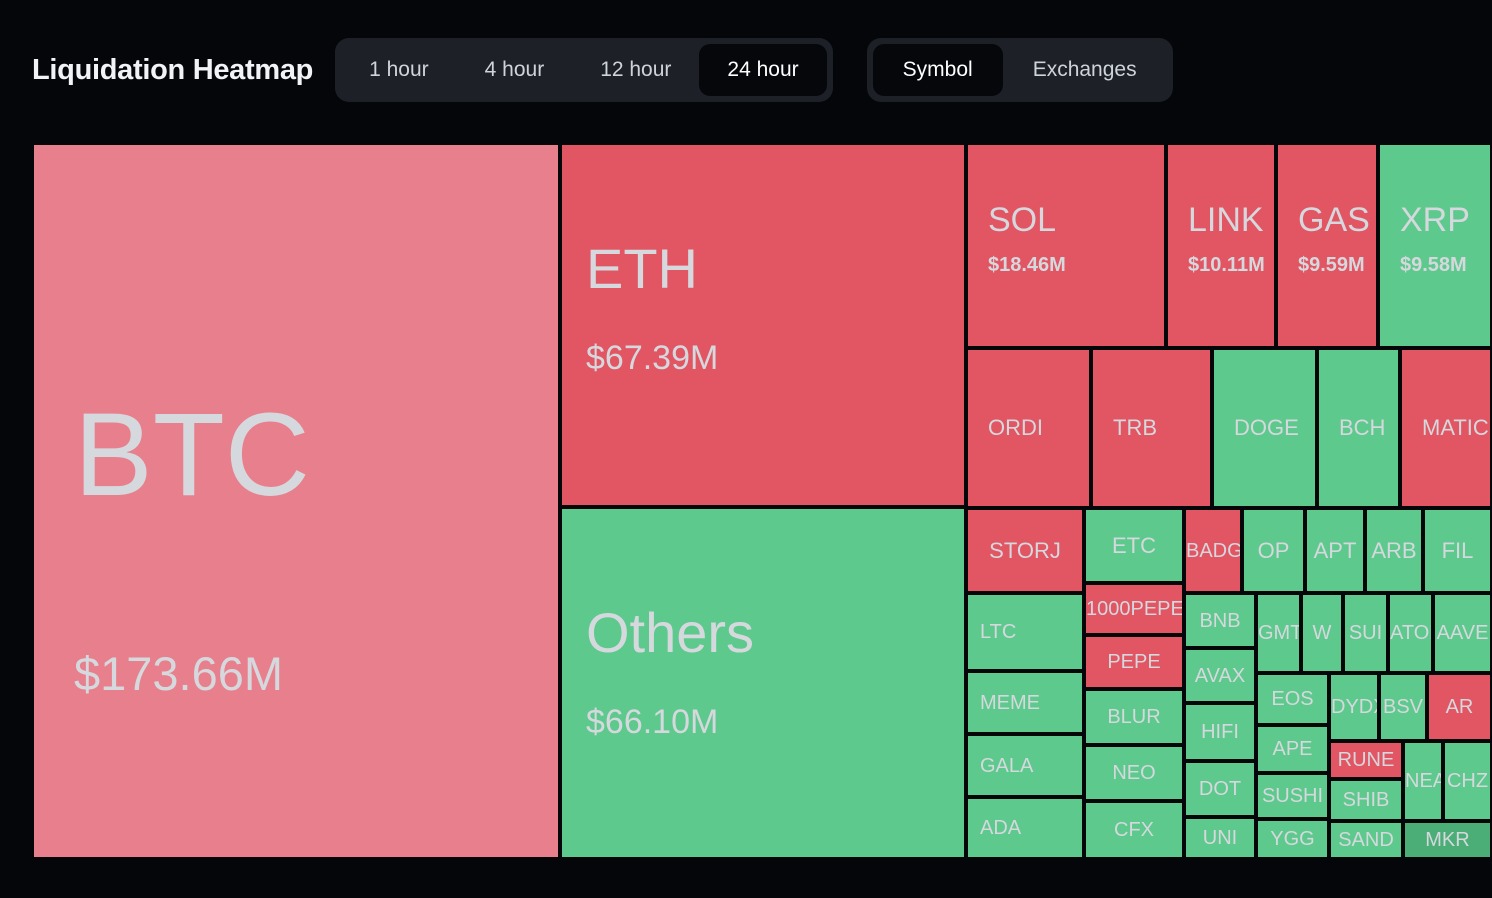  Describe the element at coordinates (1066, 245) in the screenshot. I see `treemap-tile-sol: SOL $18.46M` at that location.